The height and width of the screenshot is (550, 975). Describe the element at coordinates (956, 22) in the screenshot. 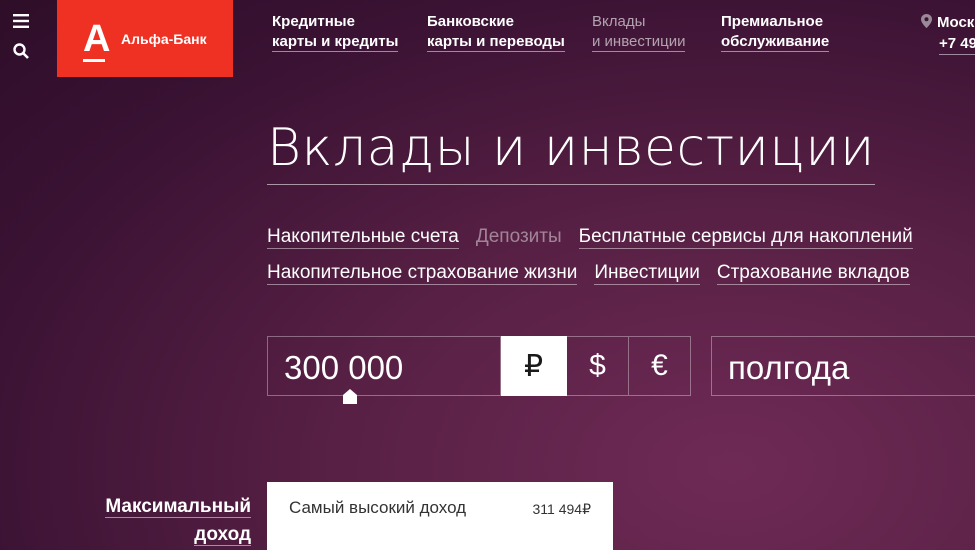

I see `region-city: Моск` at that location.